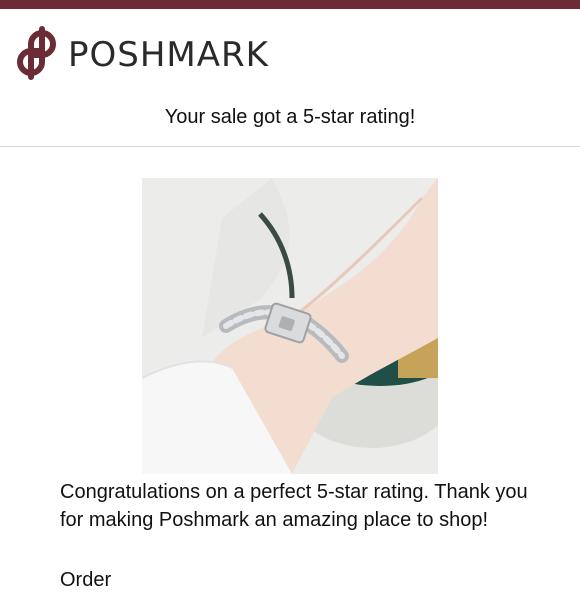  What do you see at coordinates (290, 46) in the screenshot?
I see `email-header: POSHMARK` at bounding box center [290, 46].